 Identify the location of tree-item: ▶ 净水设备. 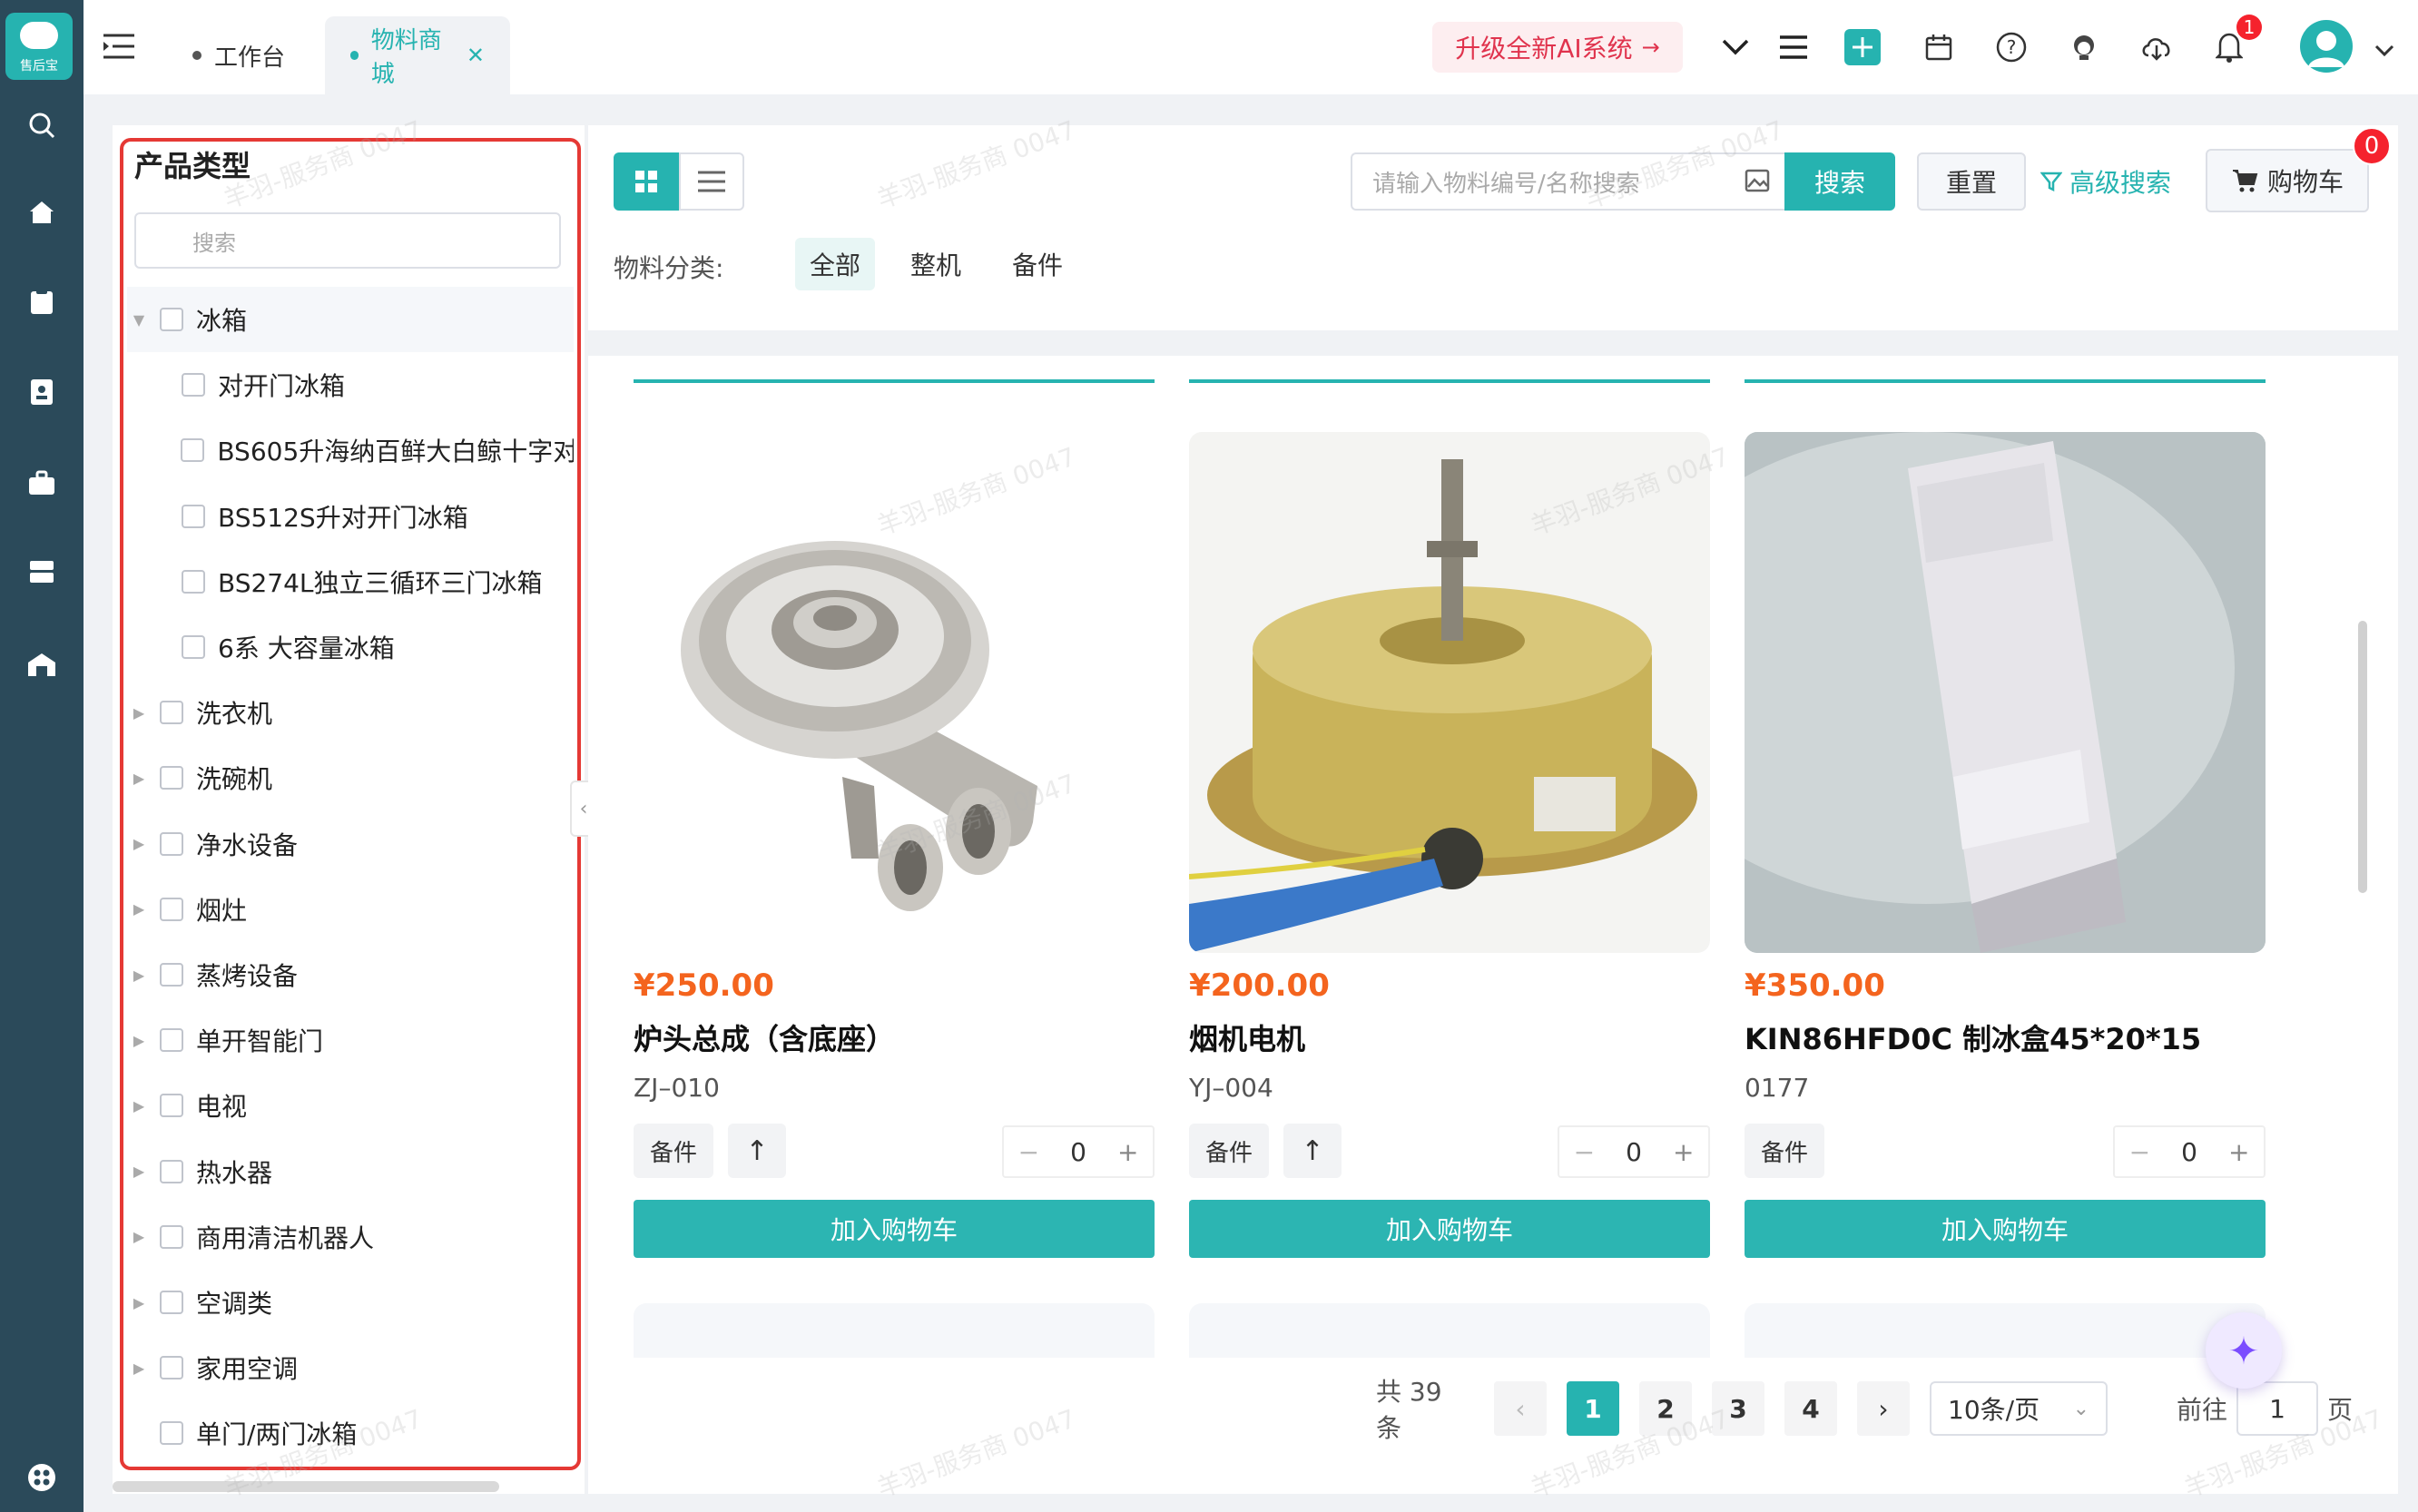
(351, 844).